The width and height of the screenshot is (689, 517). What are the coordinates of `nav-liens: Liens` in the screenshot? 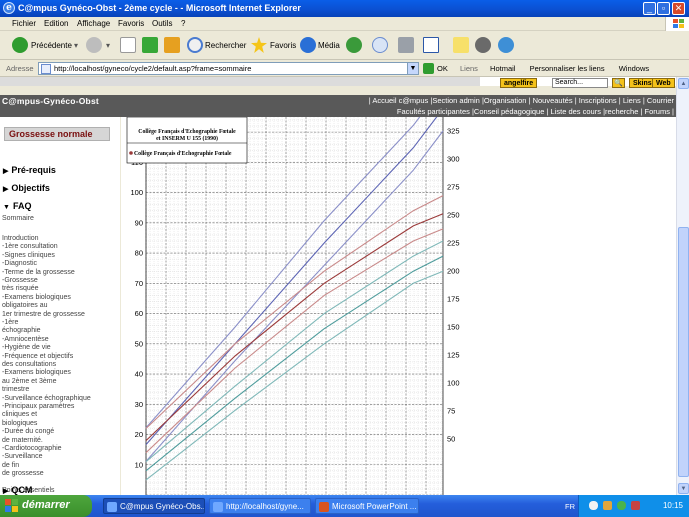 It's located at (632, 100).